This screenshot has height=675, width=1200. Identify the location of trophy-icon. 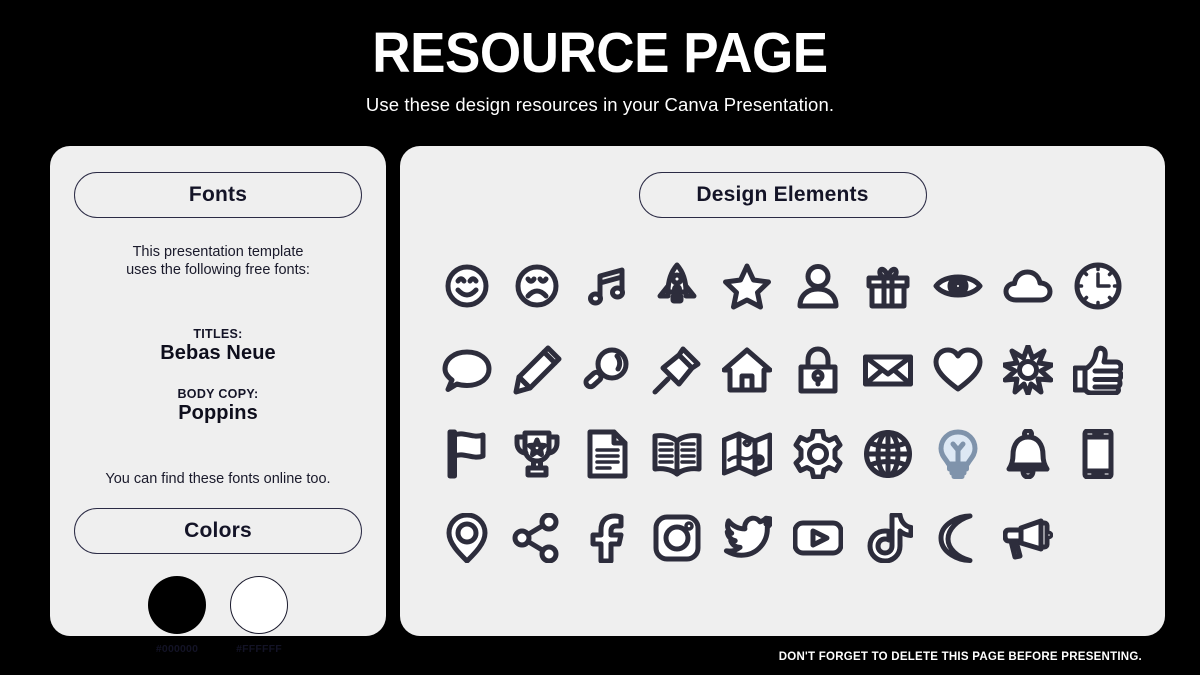
(537, 454).